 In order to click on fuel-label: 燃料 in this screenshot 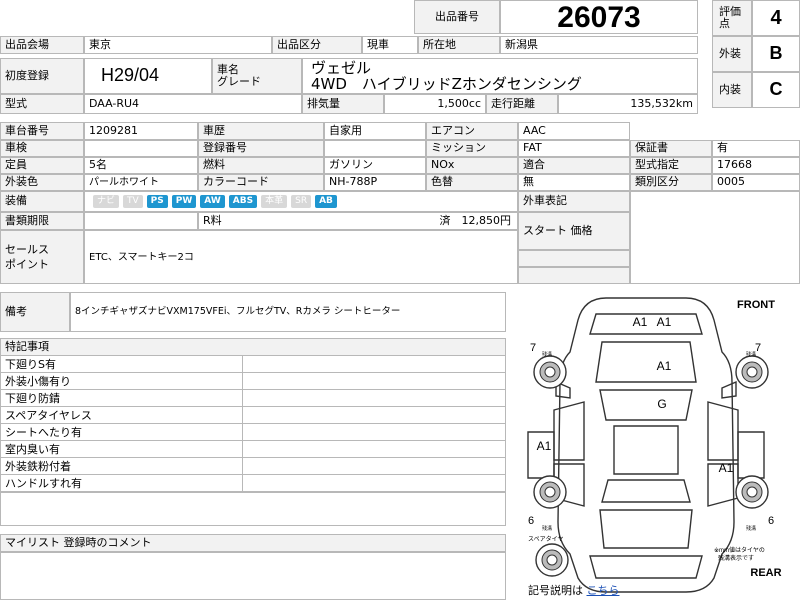, I will do `click(261, 165)`.